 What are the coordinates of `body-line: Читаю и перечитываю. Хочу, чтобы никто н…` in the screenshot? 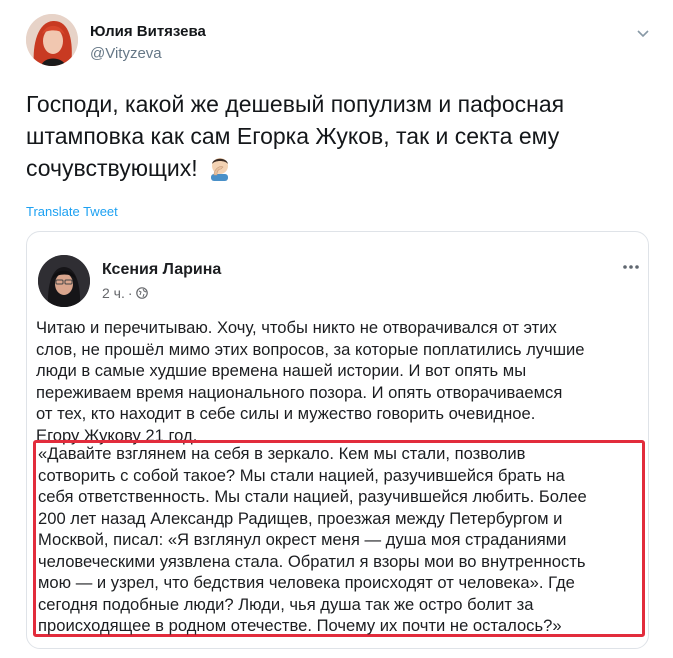 It's located at (296, 327).